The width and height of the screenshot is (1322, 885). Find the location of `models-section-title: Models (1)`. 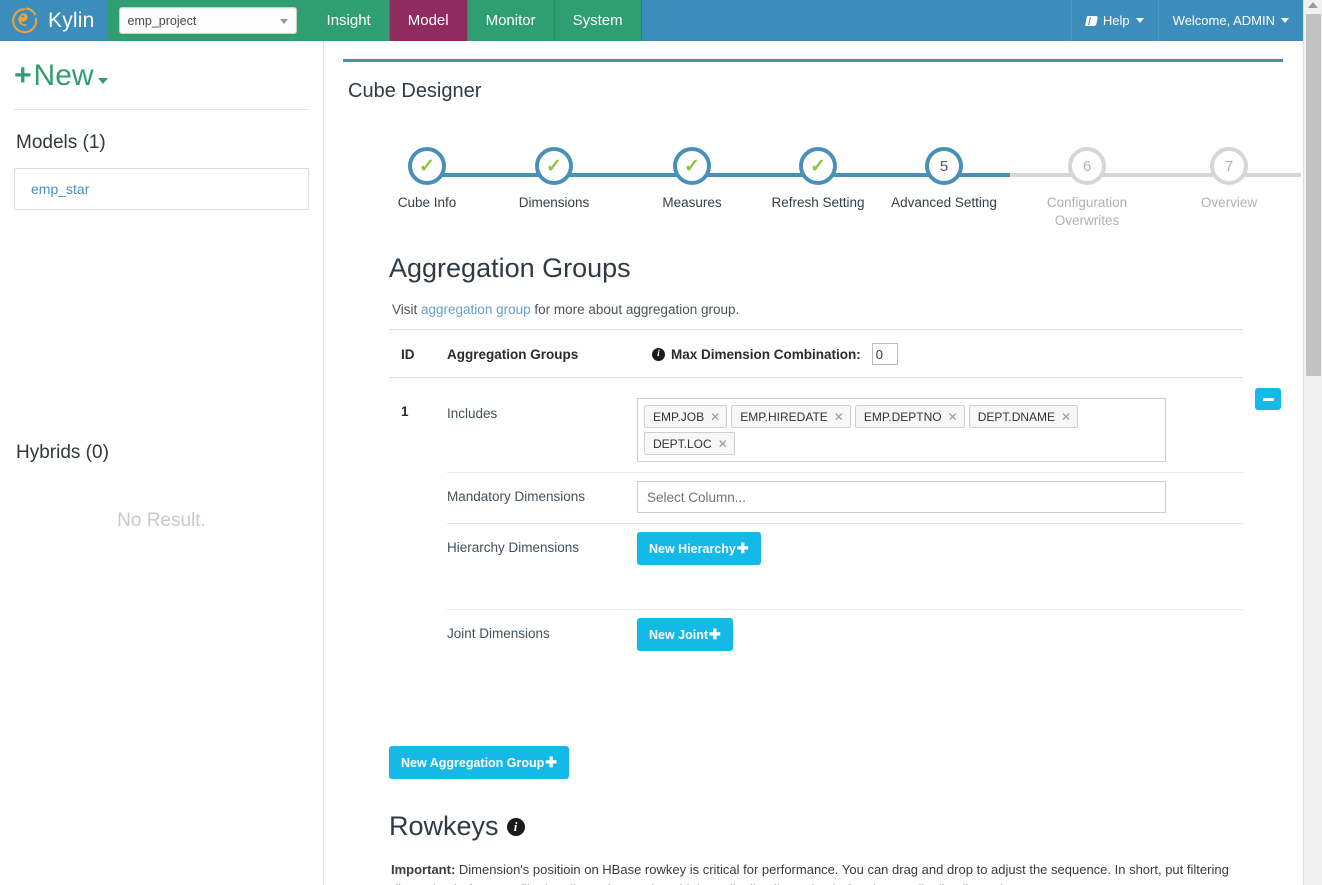

models-section-title: Models (1) is located at coordinates (61, 142).